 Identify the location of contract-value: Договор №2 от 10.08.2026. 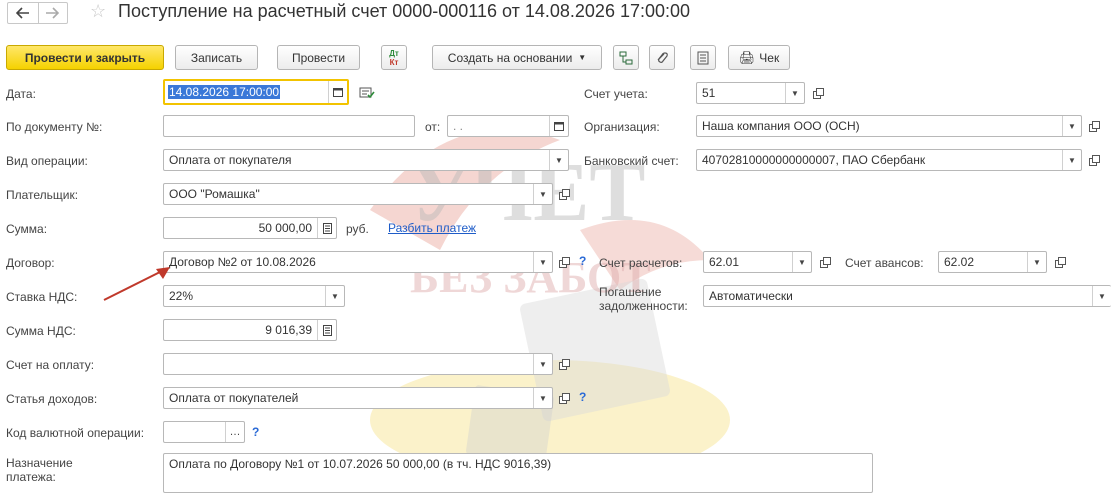
(242, 262).